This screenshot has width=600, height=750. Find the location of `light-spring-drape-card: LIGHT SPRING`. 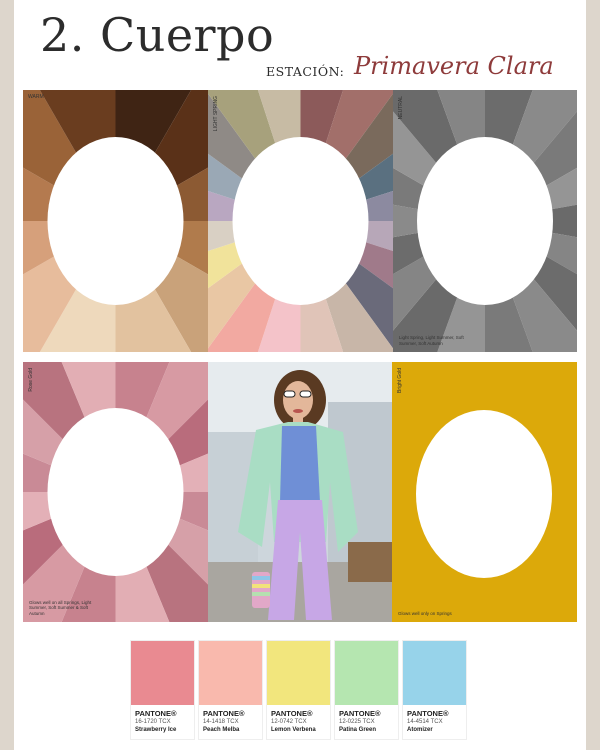

light-spring-drape-card: LIGHT SPRING is located at coordinates (300, 221).